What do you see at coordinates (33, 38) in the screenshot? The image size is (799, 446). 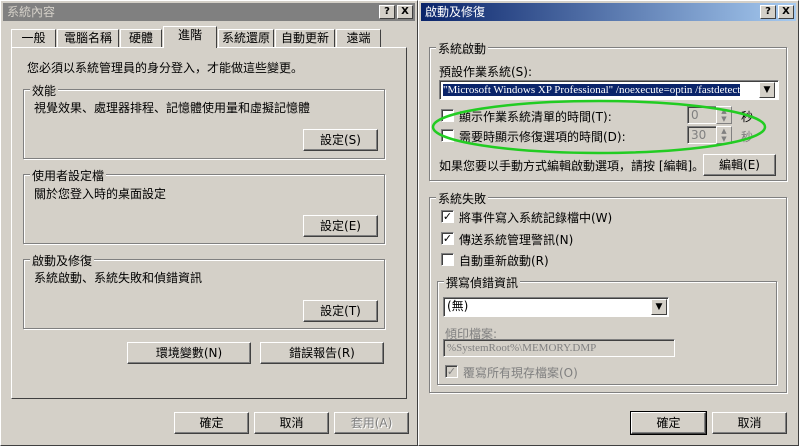 I see `tab-general: 一般` at bounding box center [33, 38].